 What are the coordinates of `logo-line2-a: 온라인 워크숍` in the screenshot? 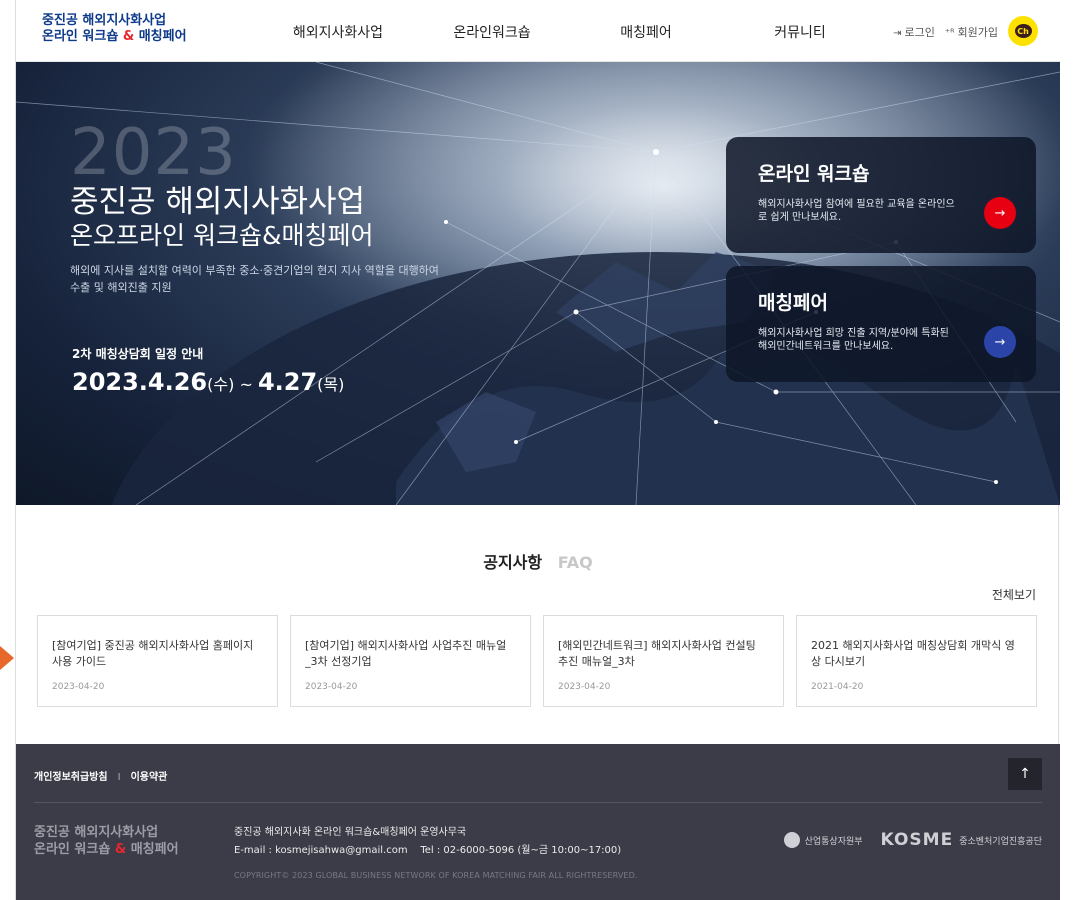 It's located at (80, 36).